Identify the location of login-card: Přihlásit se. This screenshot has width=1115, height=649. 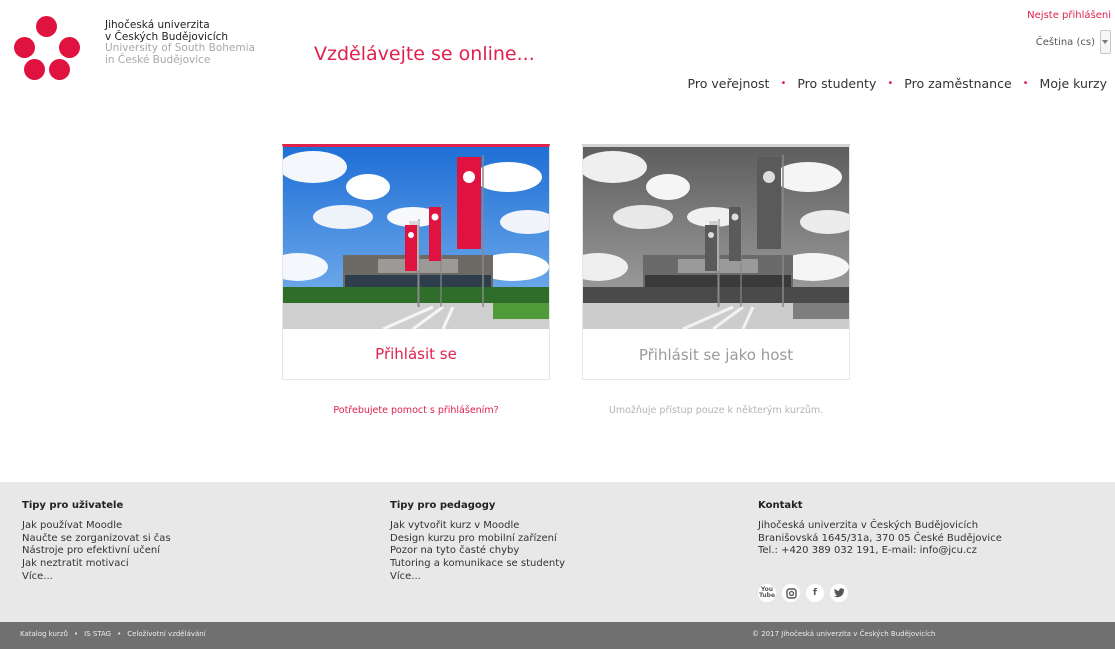
(416, 262).